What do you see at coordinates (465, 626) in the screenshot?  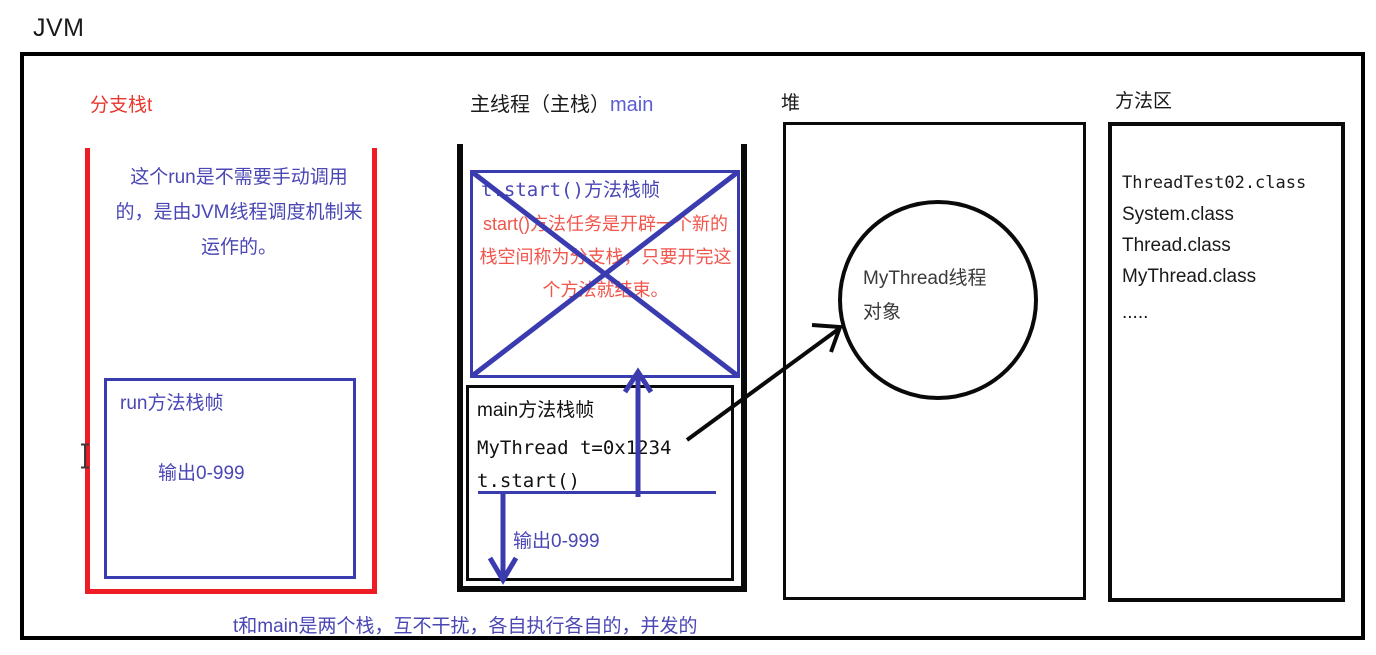 I see `bottom-caption: t和main是两个栈，互不干扰，各自执行各自的，并发的` at bounding box center [465, 626].